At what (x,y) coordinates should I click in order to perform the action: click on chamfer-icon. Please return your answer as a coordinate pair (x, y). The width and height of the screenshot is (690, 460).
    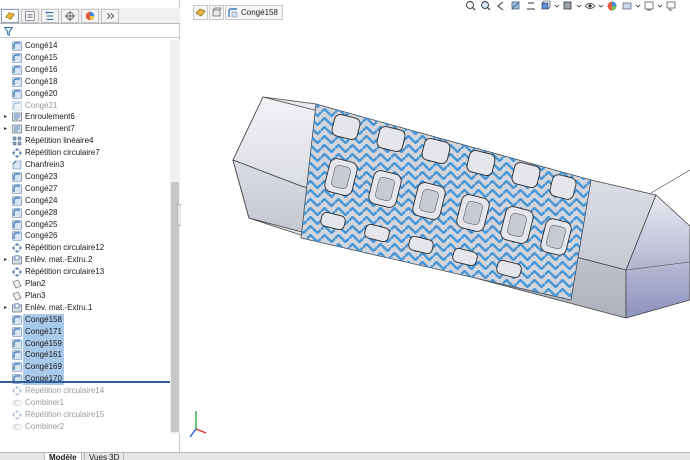
    Looking at the image, I should click on (17, 165).